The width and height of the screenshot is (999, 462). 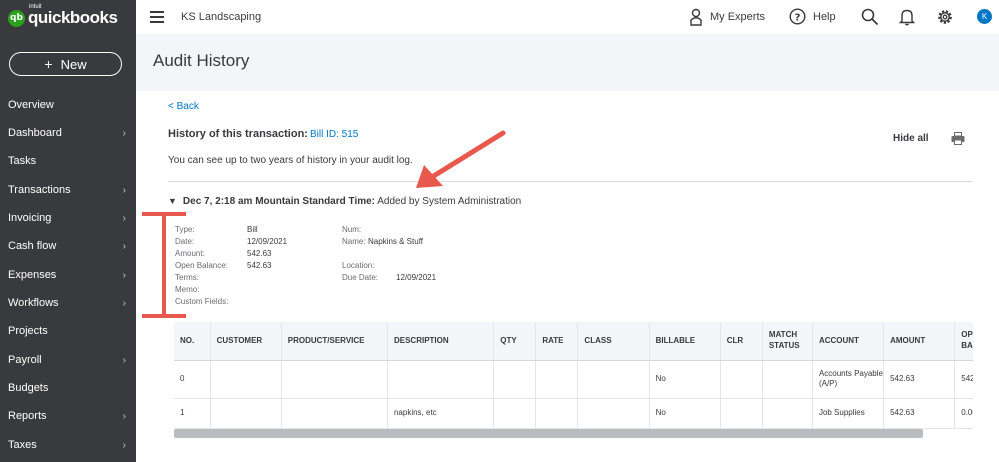 I want to click on sidebar-item-taxes: Taxes ›, so click(x=68, y=445).